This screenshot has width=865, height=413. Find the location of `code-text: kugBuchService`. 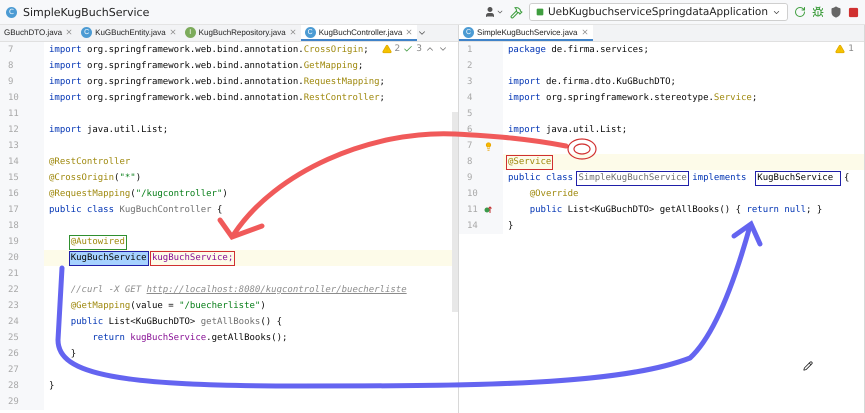

code-text: kugBuchService is located at coordinates (168, 338).